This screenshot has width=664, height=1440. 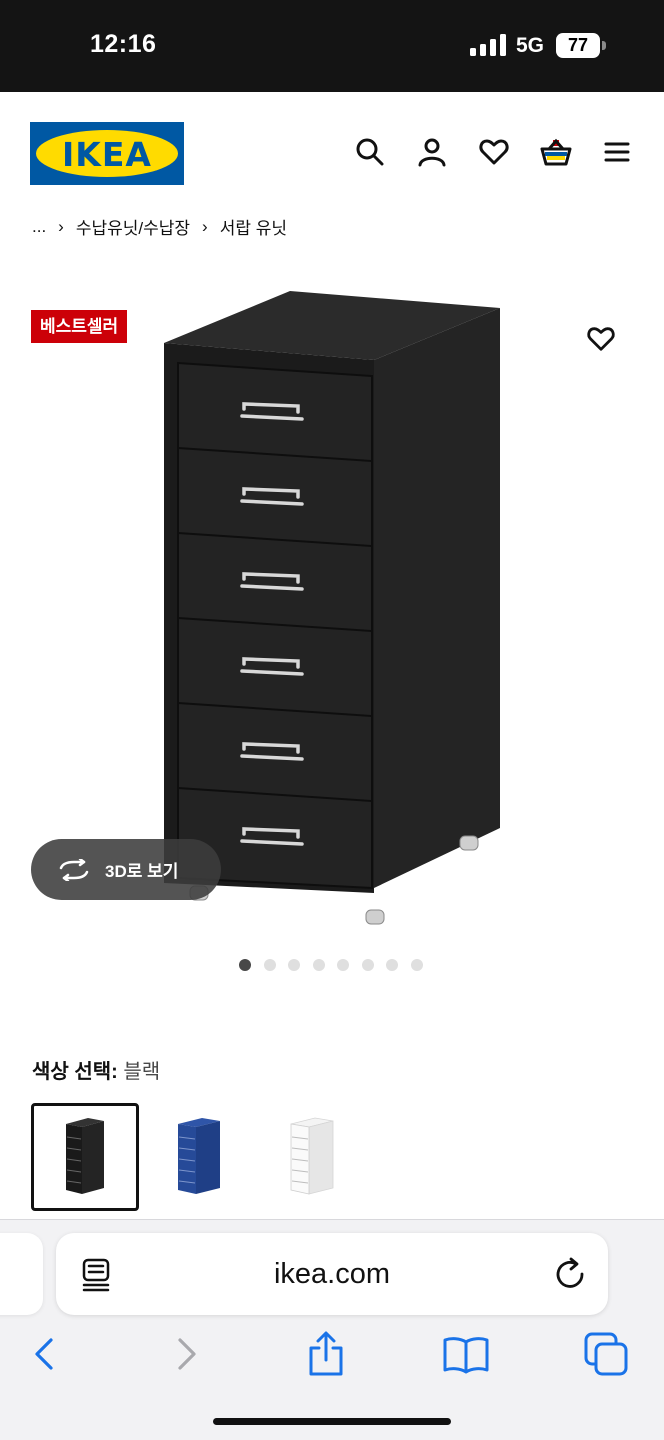 I want to click on search-icon, so click(x=370, y=152).